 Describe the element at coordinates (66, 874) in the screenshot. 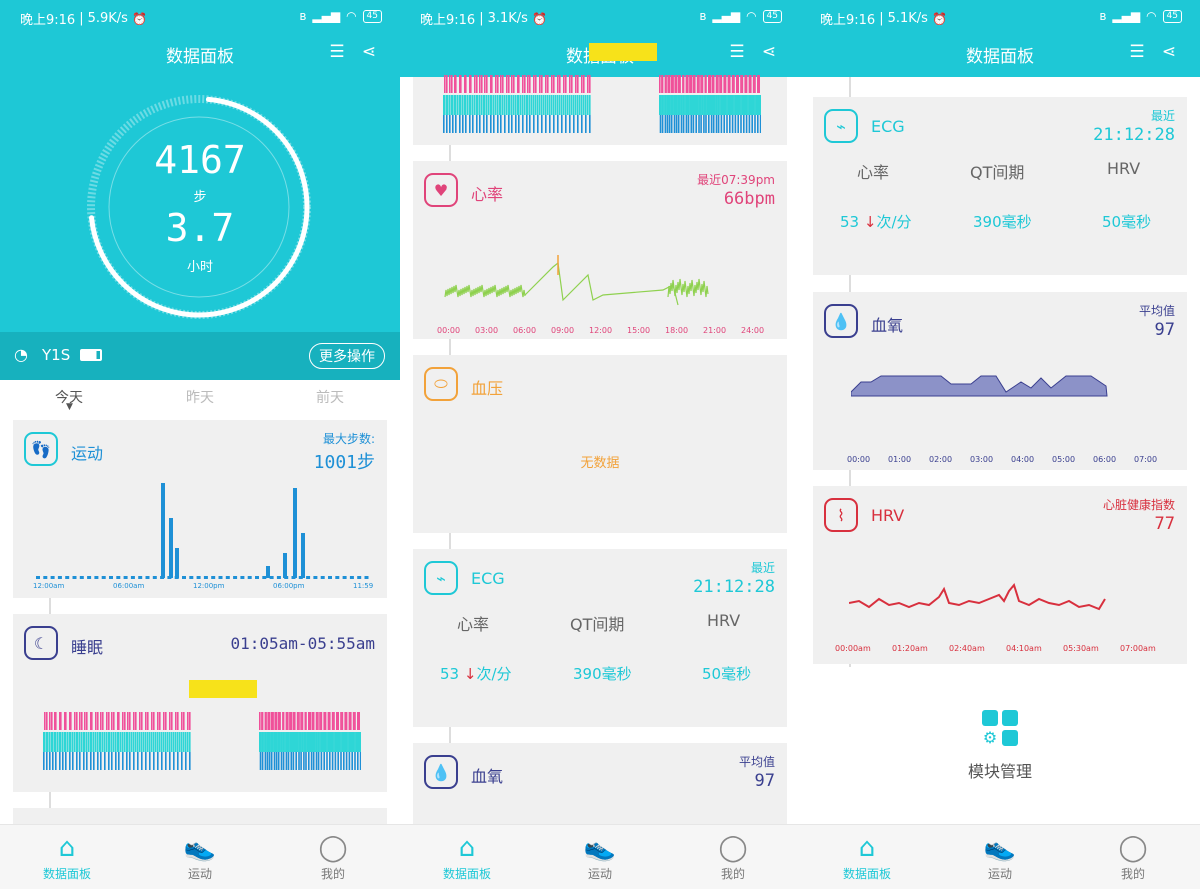

I see `nav-dashboard-label: 数据面板` at that location.